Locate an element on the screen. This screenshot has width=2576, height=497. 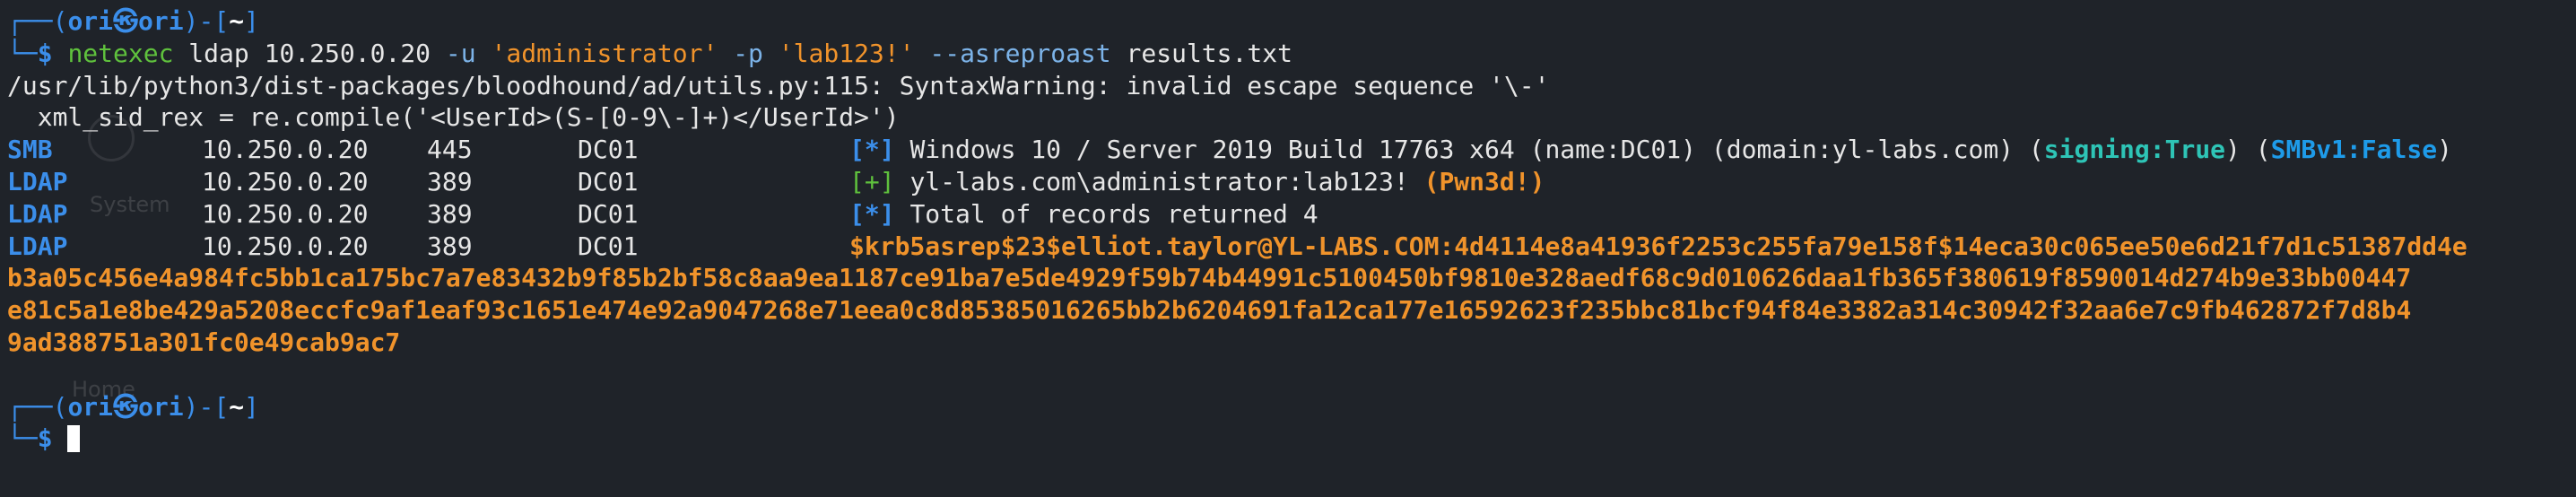
command-pass-flag: -p is located at coordinates (740, 53).